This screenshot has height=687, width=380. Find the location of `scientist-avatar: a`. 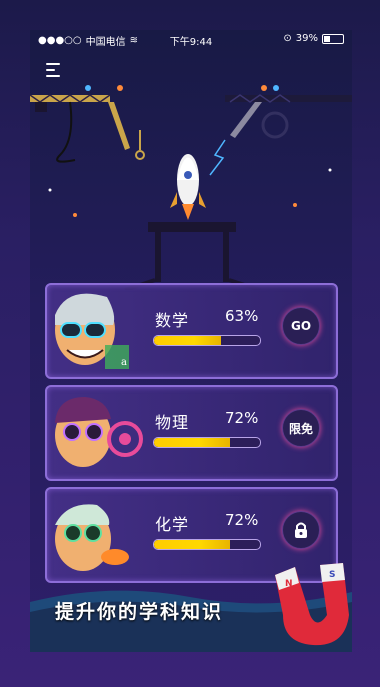

scientist-avatar: a is located at coordinates (92, 331).